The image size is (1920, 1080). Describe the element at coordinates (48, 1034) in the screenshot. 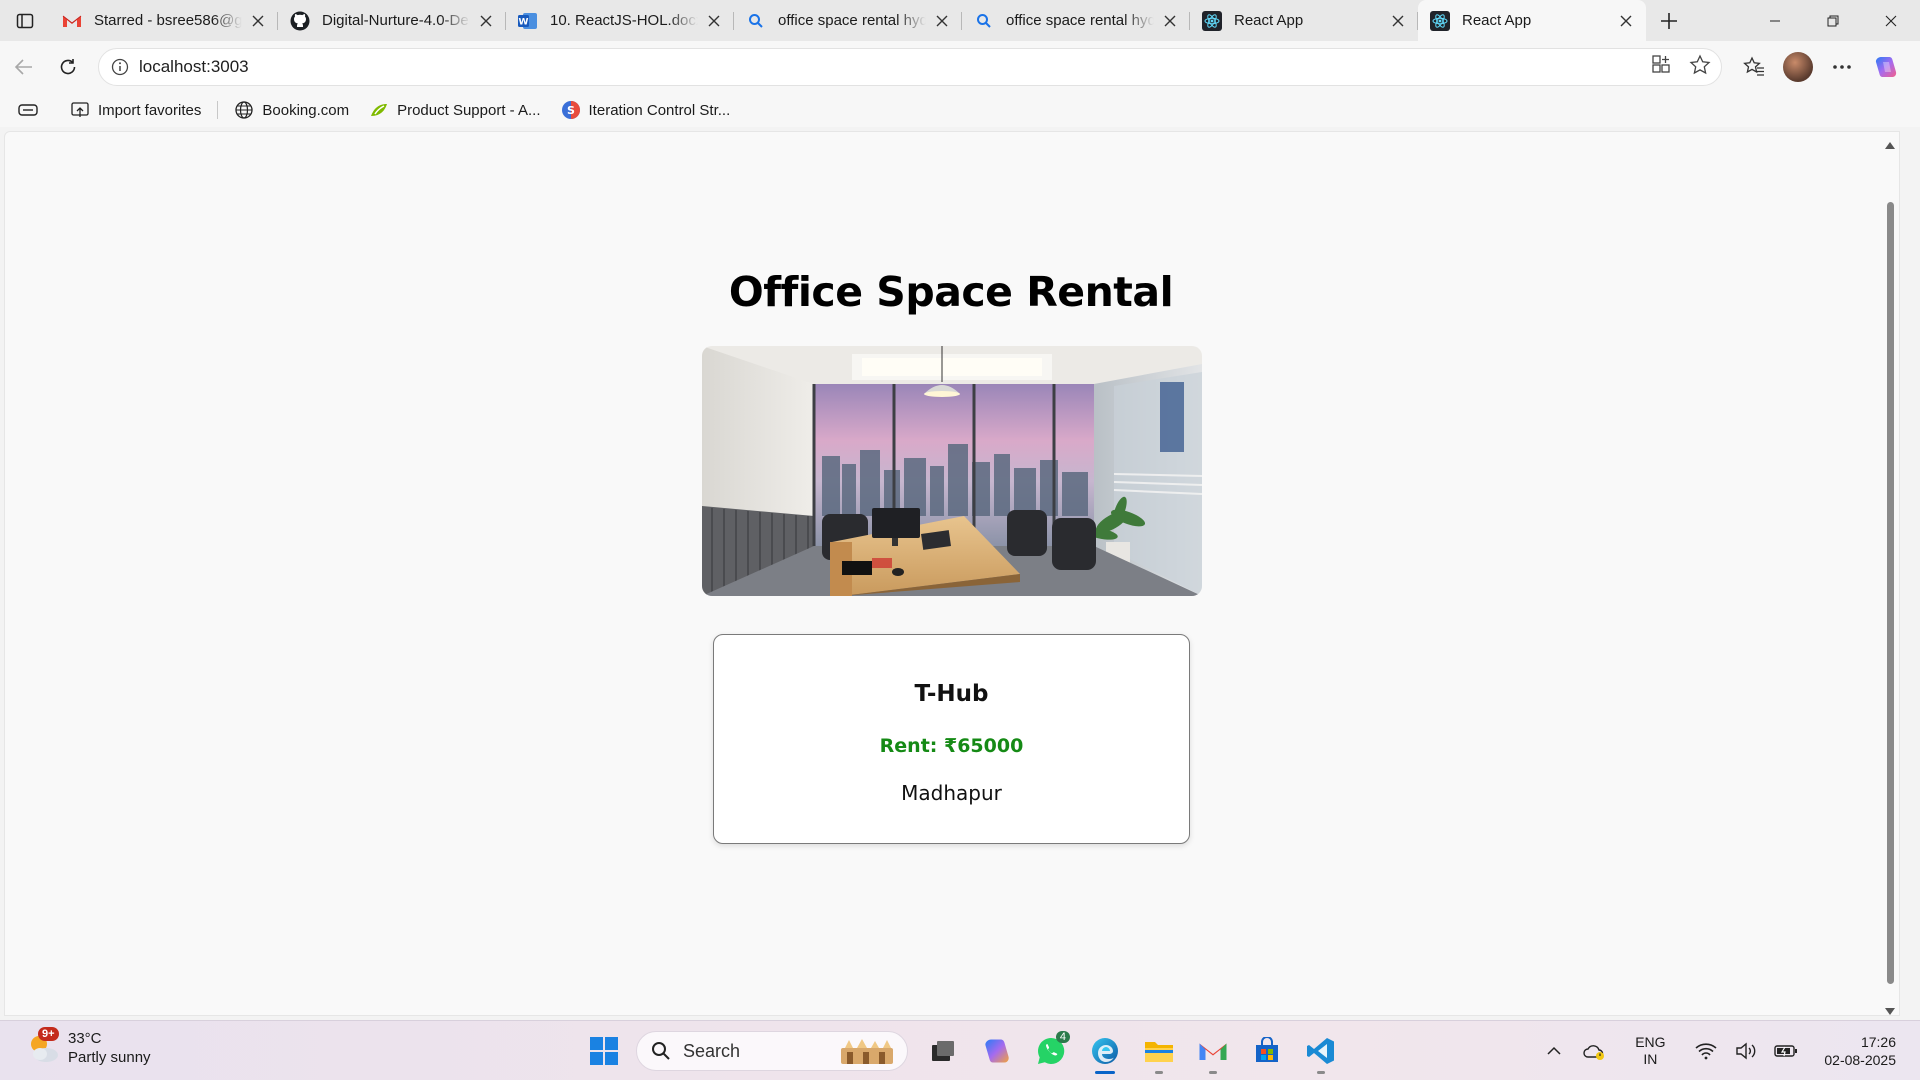

I see `weather-badge: 9+` at that location.